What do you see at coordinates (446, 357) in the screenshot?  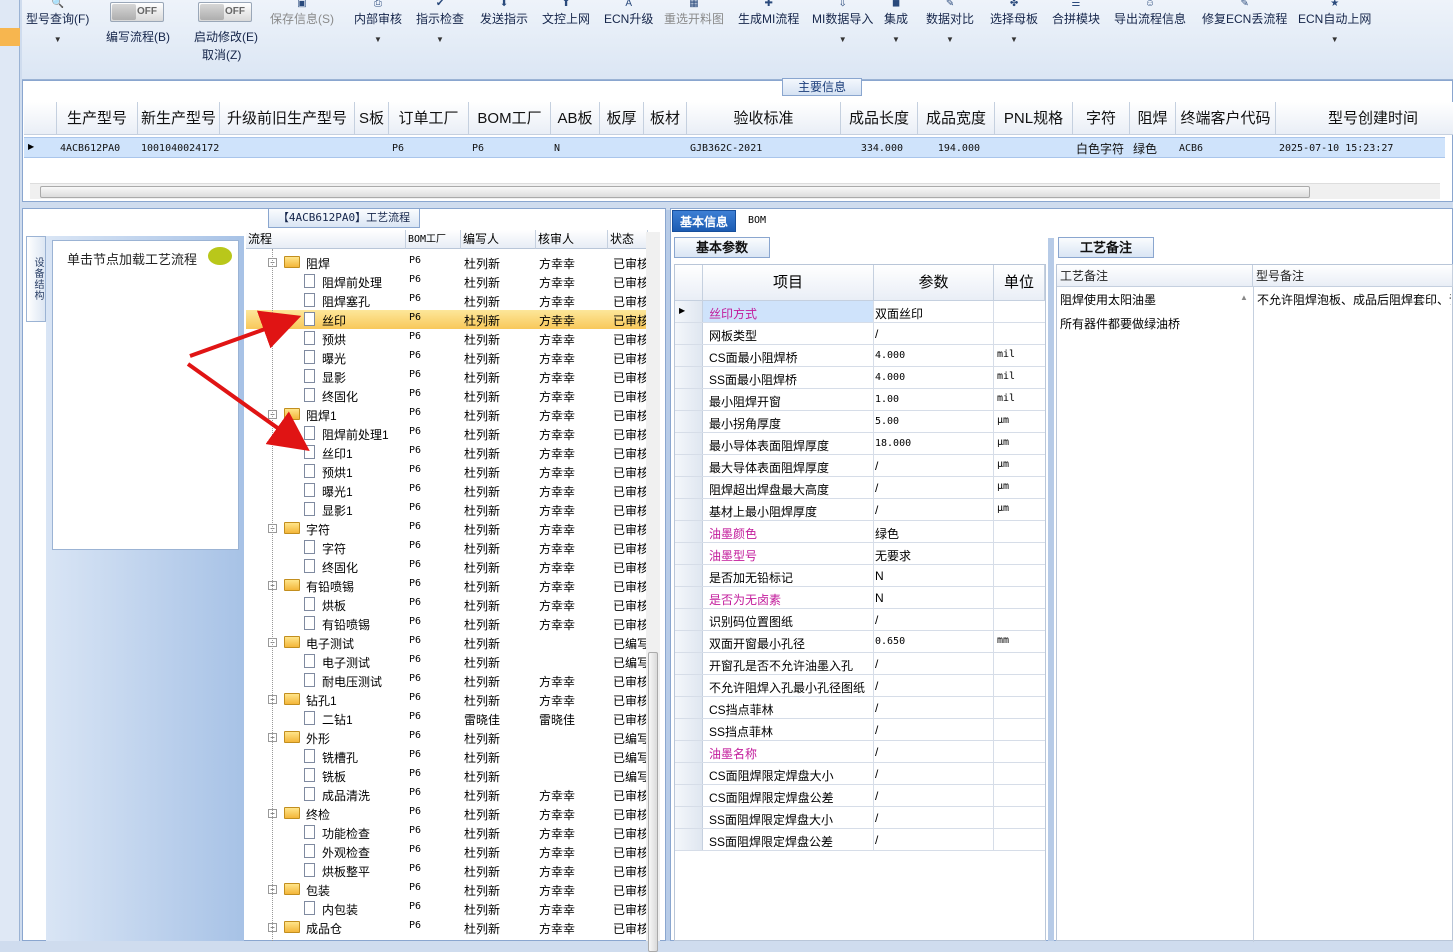 I see `tree-row: 曝光 P6 杜列新 方幸幸 已审核` at bounding box center [446, 357].